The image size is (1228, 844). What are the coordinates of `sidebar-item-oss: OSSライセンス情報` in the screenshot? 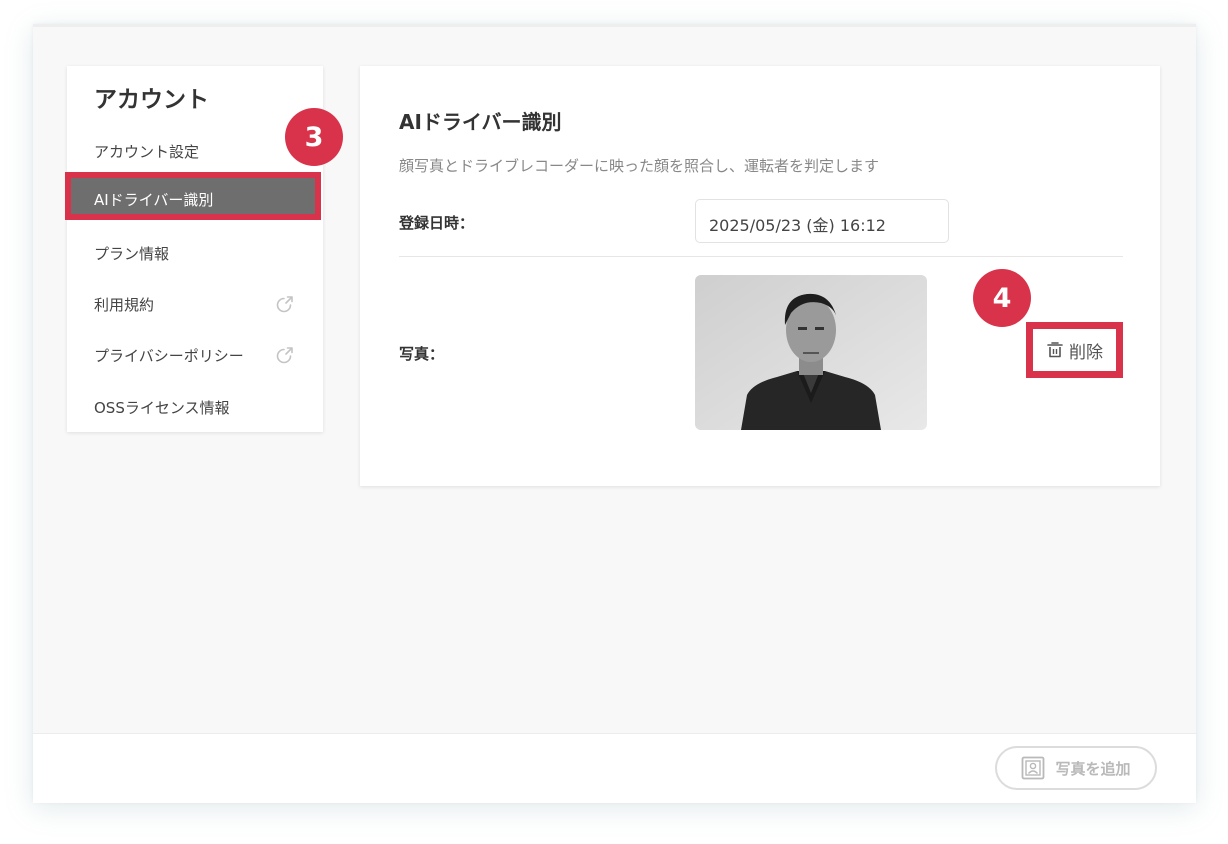 It's located at (162, 407).